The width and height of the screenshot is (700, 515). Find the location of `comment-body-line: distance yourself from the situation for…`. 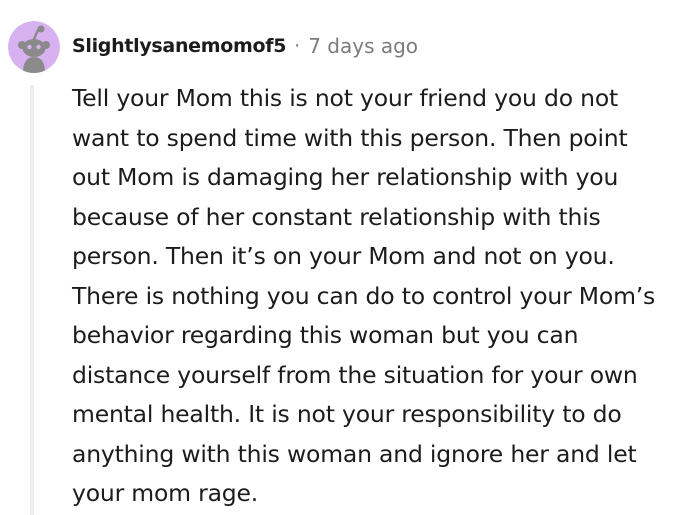

comment-body-line: distance yourself from the situation for… is located at coordinates (355, 374).